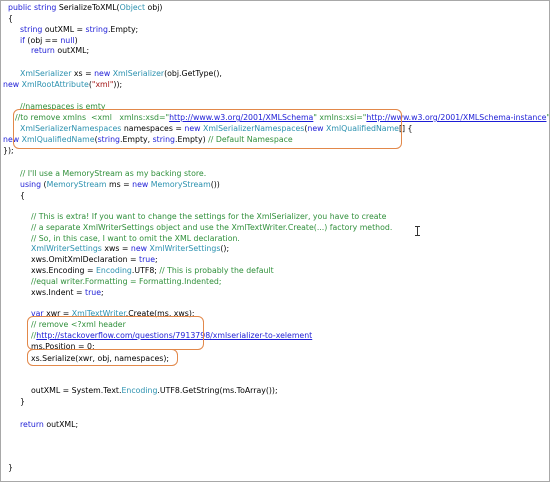 This screenshot has height=482, width=550. I want to click on token-type: XmlQualifiedName, so click(361, 128).